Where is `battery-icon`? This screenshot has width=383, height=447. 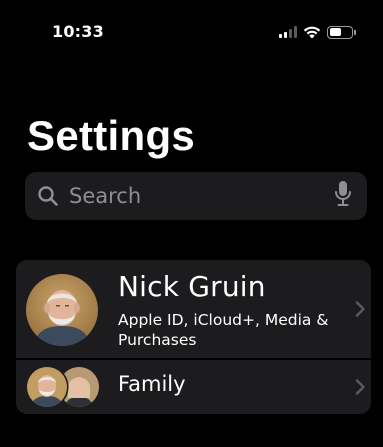 battery-icon is located at coordinates (341, 32).